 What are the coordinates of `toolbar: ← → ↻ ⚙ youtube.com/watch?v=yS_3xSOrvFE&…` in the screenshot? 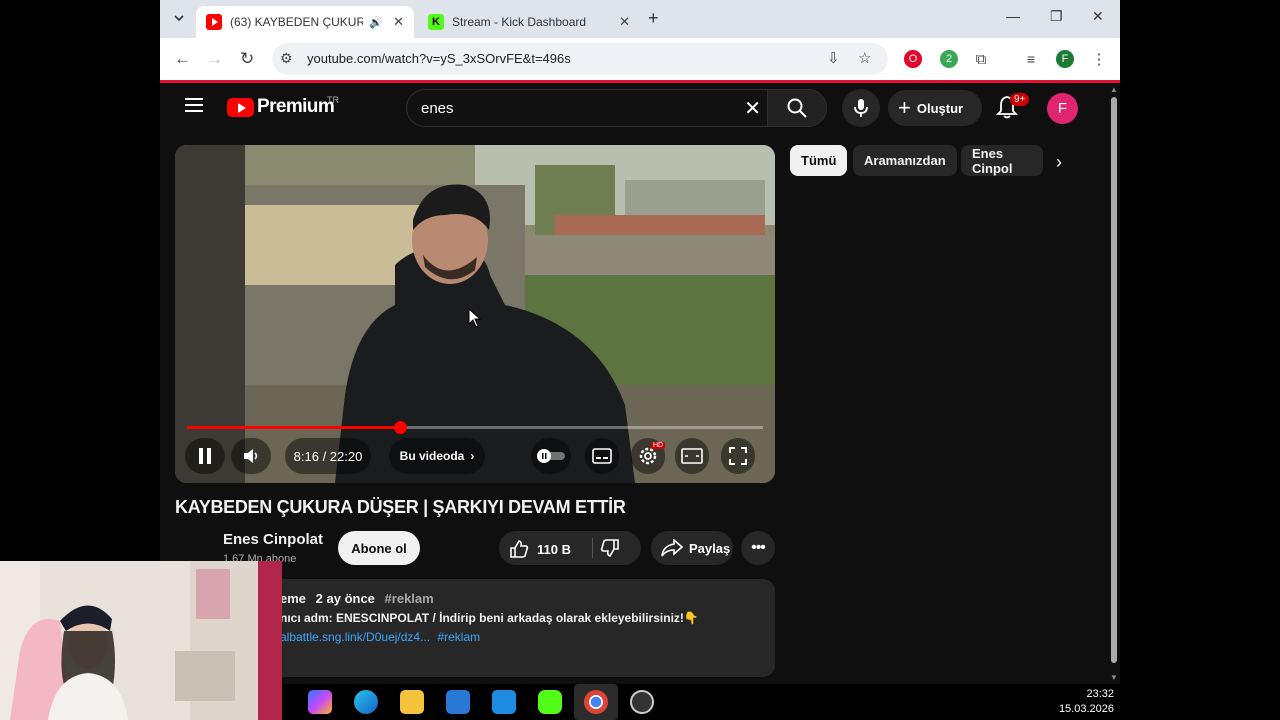 It's located at (640, 59).